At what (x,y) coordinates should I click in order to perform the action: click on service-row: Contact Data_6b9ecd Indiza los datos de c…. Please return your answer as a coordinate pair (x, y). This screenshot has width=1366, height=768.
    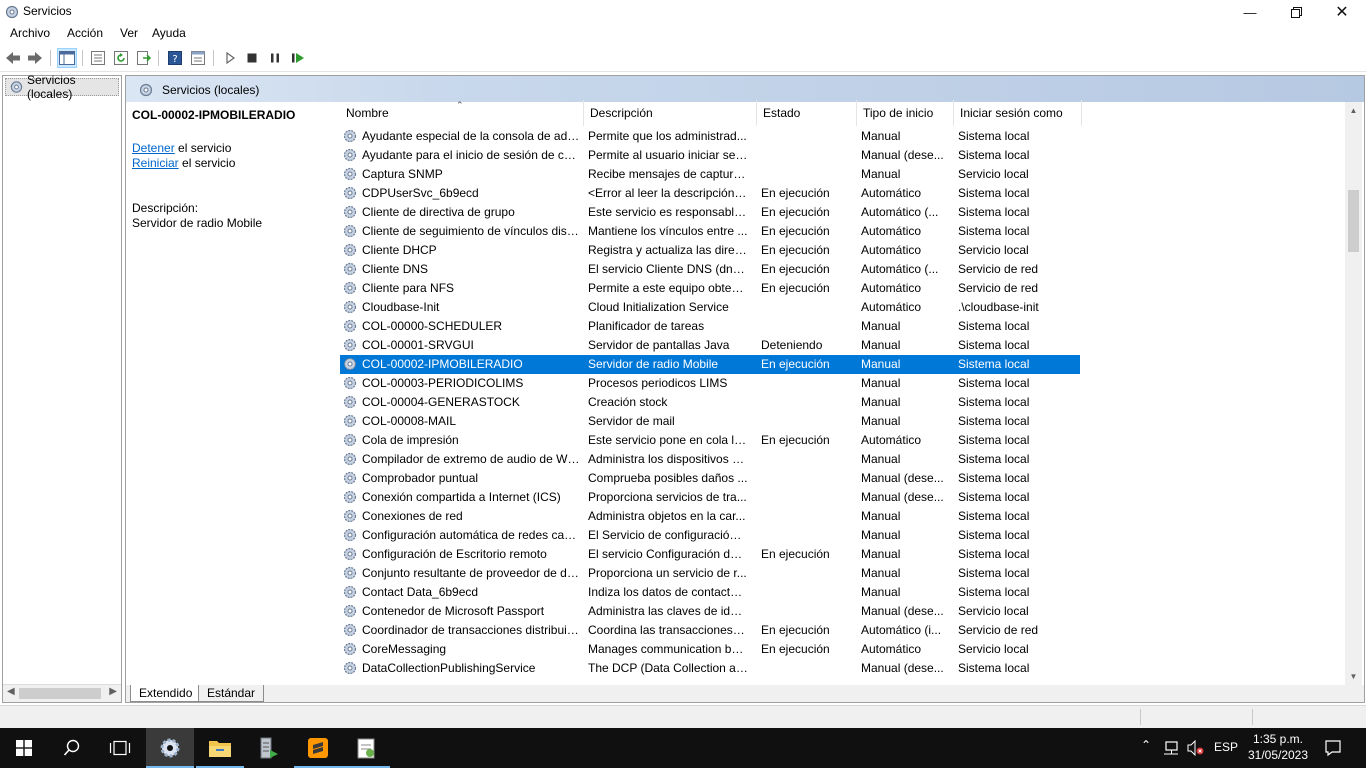
    Looking at the image, I should click on (710, 592).